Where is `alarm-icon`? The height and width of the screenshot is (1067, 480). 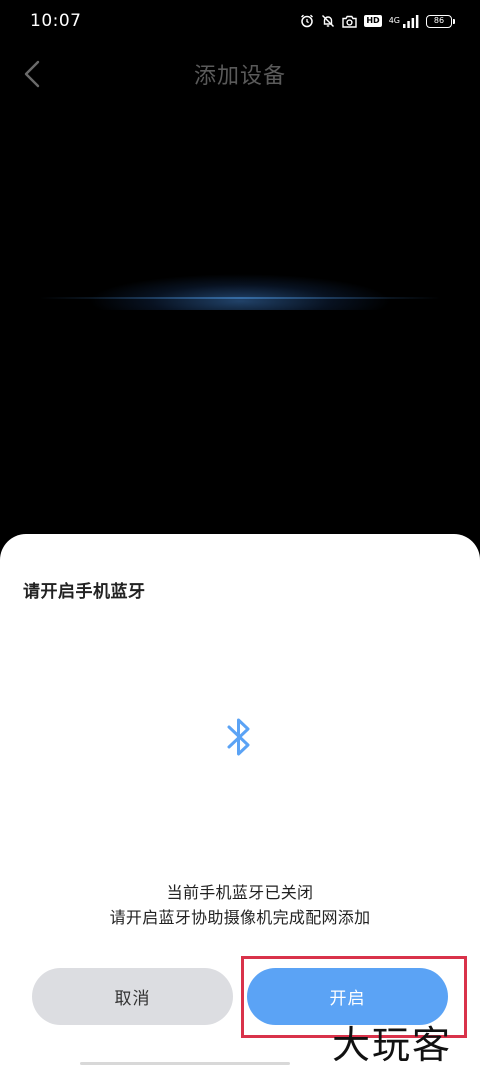 alarm-icon is located at coordinates (307, 21).